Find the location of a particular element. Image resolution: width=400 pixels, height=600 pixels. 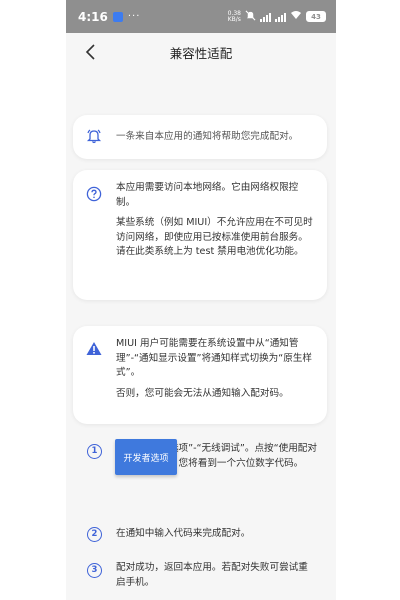

notification-card: 一条来自本应用的通知将帮助您完成配对。 is located at coordinates (200, 137).